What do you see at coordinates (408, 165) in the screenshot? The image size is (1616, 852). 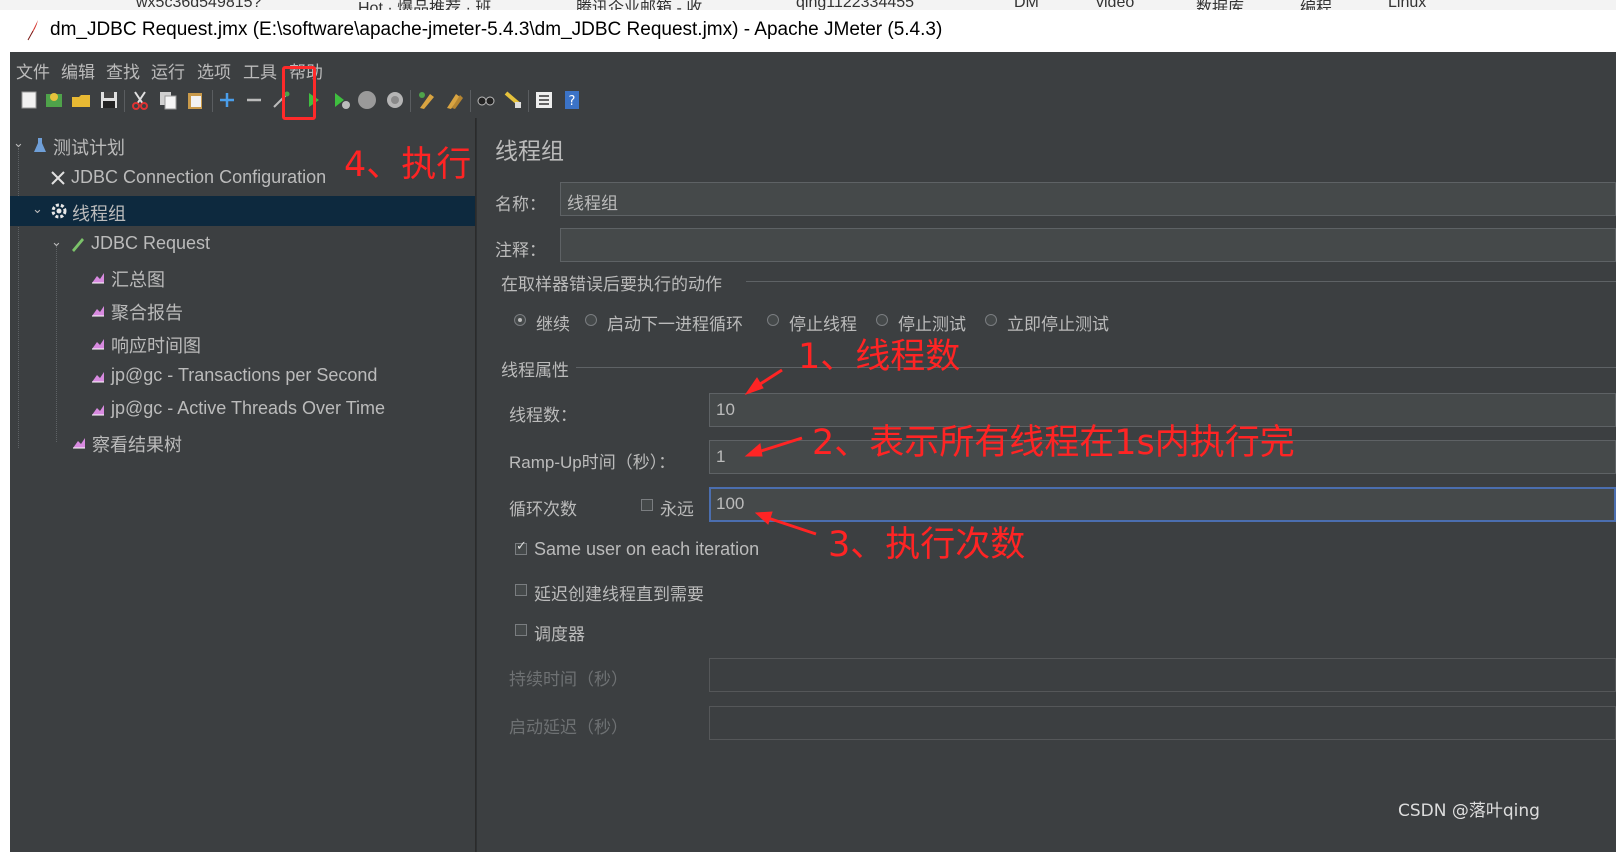 I see `annotation-execute: 4、执行` at bounding box center [408, 165].